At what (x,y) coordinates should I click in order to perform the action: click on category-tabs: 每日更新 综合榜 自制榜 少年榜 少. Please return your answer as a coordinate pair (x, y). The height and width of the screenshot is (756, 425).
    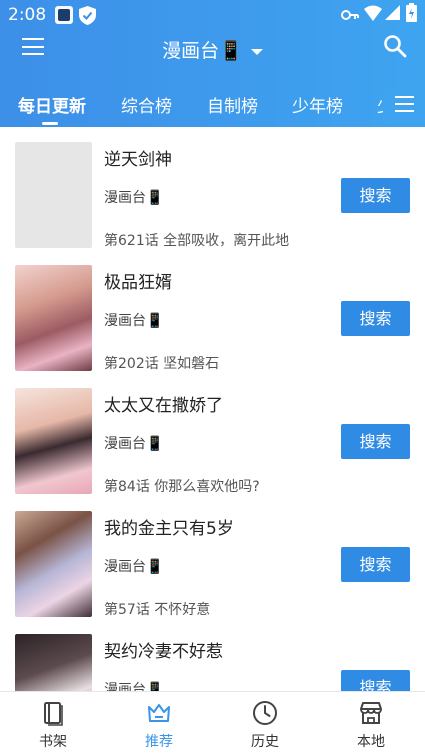
    Looking at the image, I should click on (212, 107).